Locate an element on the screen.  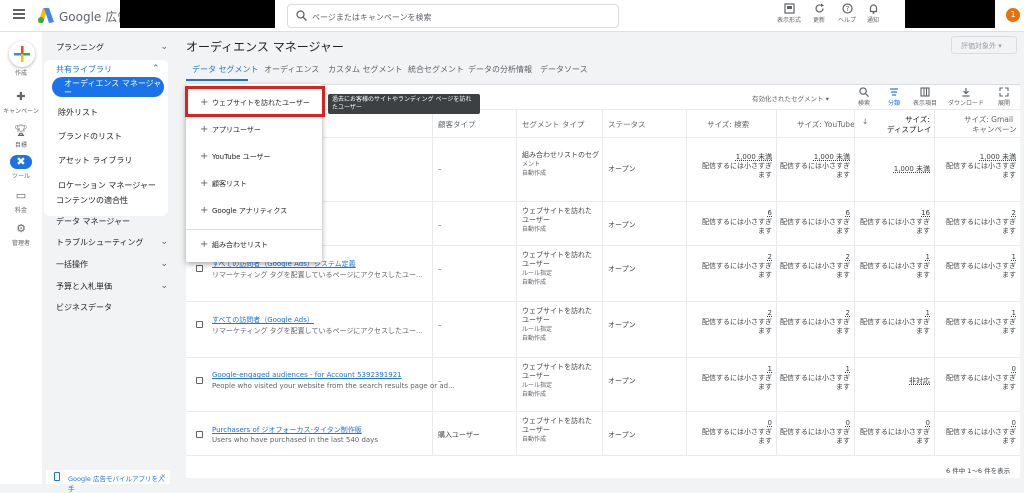
rail-item-billing: ▭ 料金 is located at coordinates (21, 201).